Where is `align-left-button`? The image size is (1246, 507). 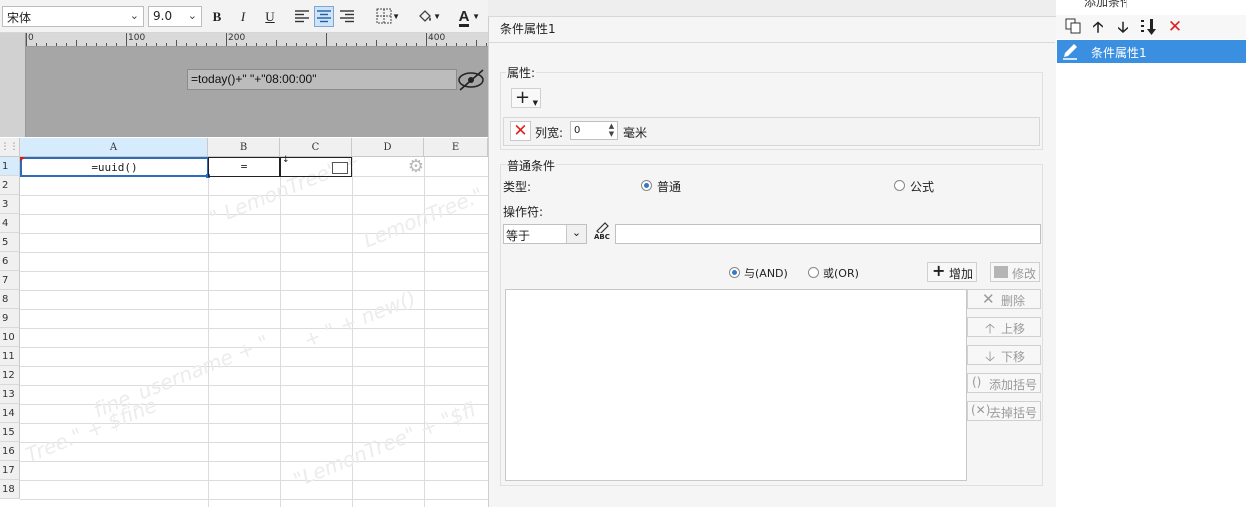
align-left-button is located at coordinates (302, 16).